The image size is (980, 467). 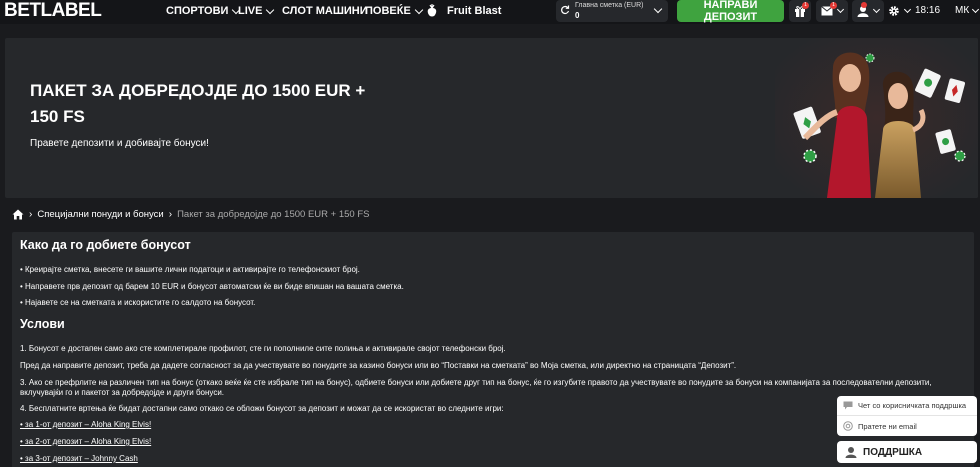 What do you see at coordinates (805, 5) in the screenshot?
I see `gifts-count-badge: 1` at bounding box center [805, 5].